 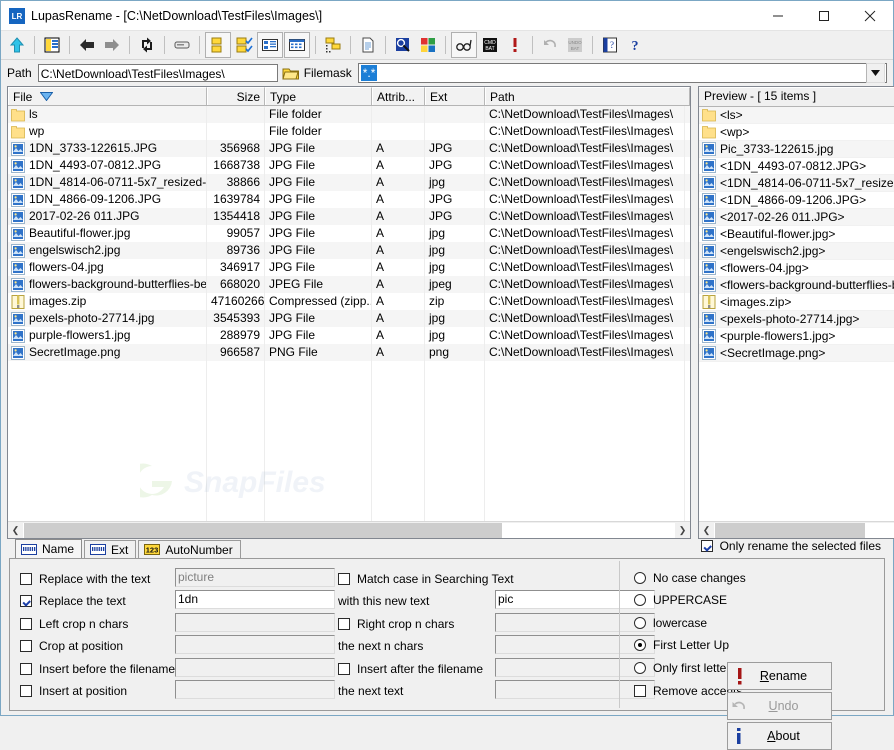 What do you see at coordinates (622, 73) in the screenshot?
I see `filemask-combo: *.*` at bounding box center [622, 73].